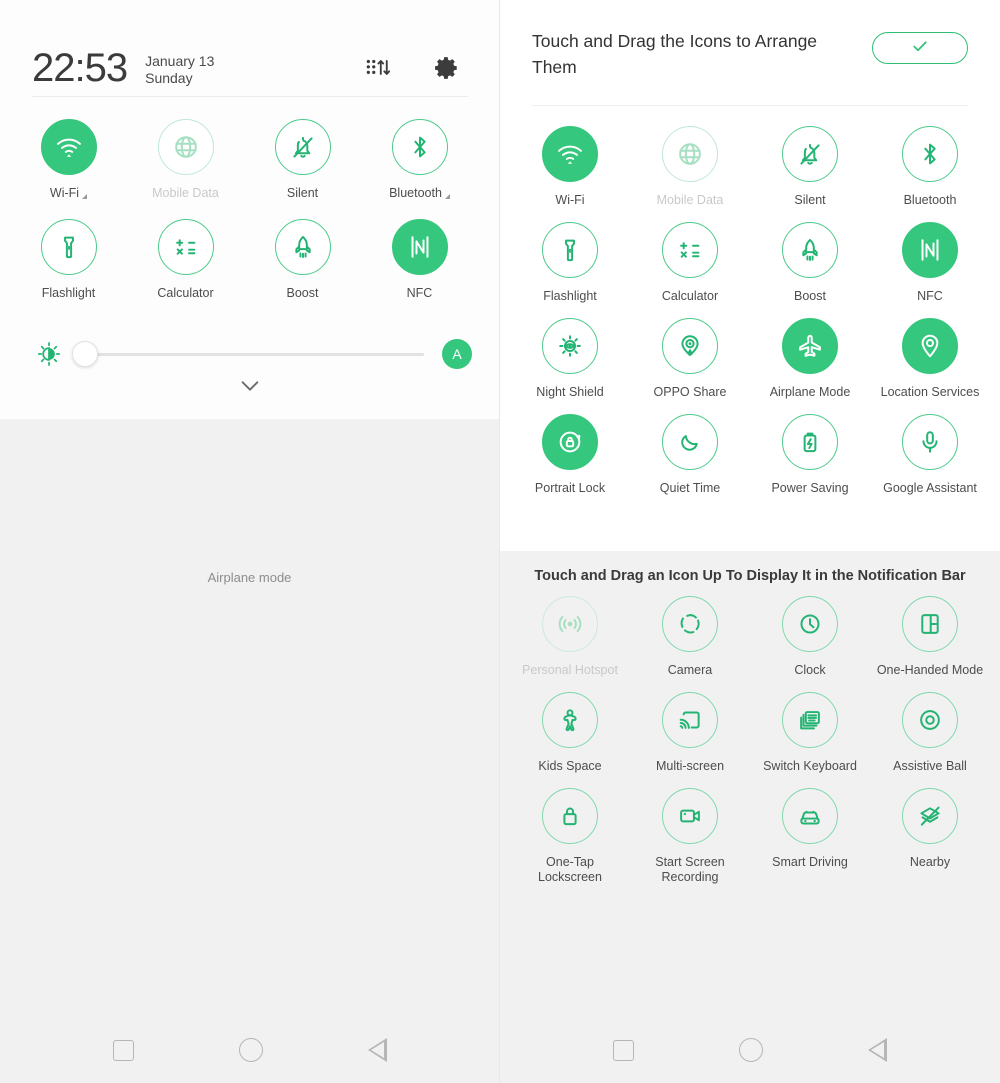 Image resolution: width=1000 pixels, height=1083 pixels. I want to click on nearby-off-icon, so click(930, 816).